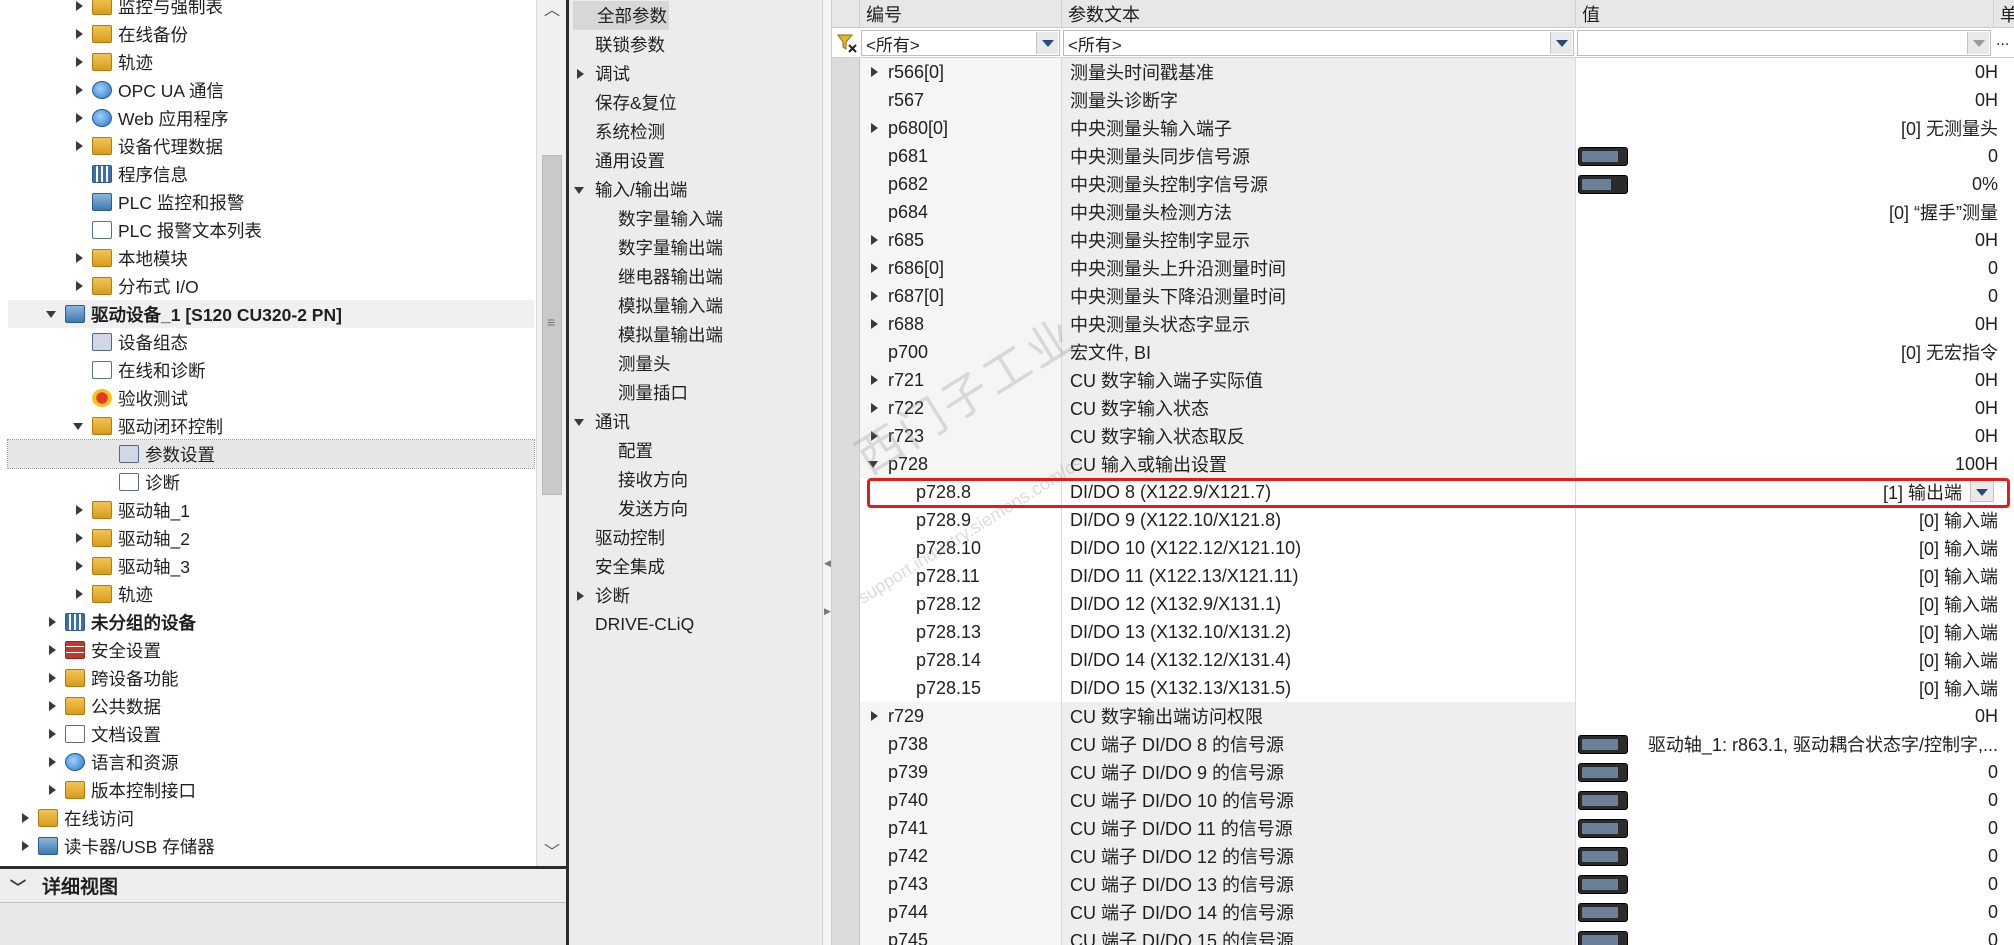 This screenshot has height=945, width=2014. What do you see at coordinates (271, 622) in the screenshot?
I see `tree-item: 未分组的设备` at bounding box center [271, 622].